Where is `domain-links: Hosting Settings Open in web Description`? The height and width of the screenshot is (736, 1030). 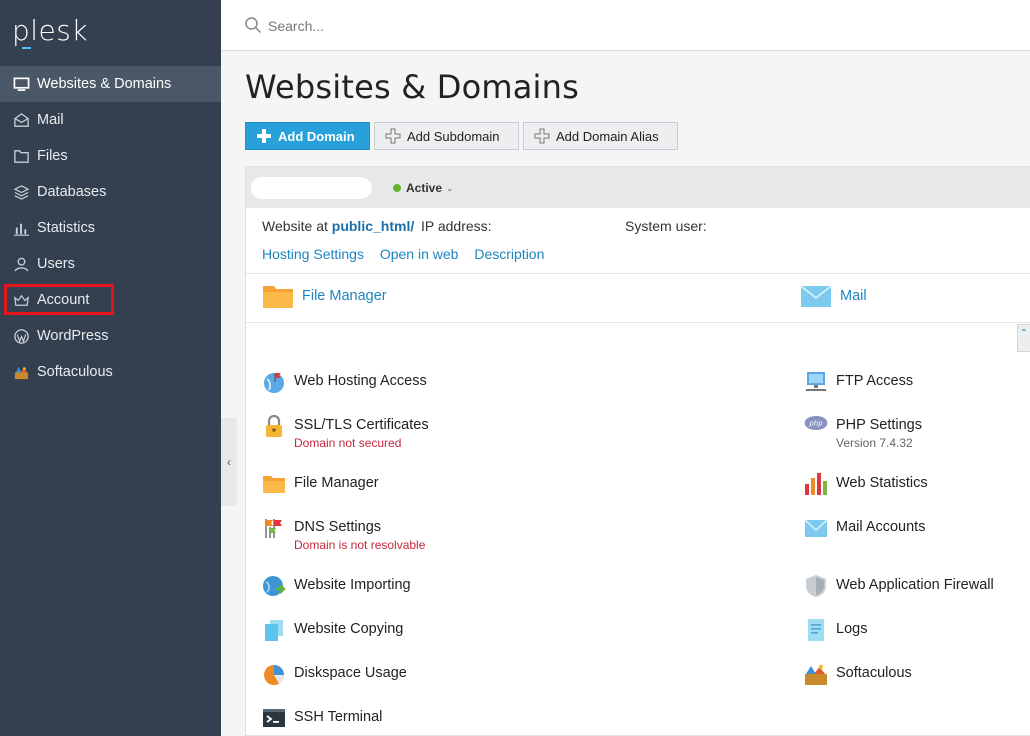 domain-links: Hosting Settings Open in web Description is located at coordinates (409, 254).